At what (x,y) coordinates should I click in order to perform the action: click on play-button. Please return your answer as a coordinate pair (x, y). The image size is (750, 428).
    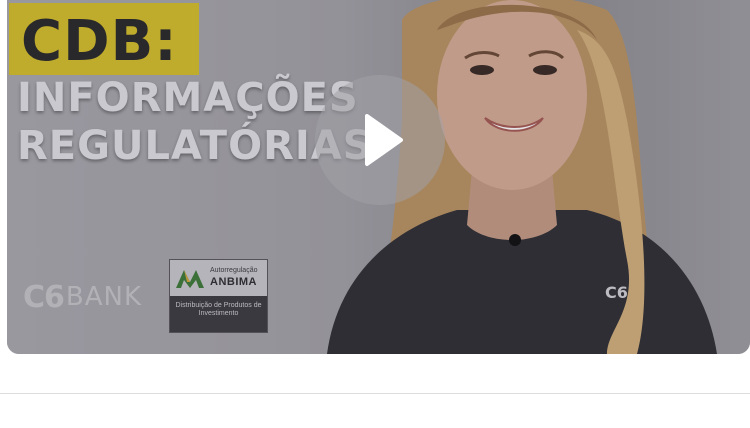
    Looking at the image, I should click on (380, 140).